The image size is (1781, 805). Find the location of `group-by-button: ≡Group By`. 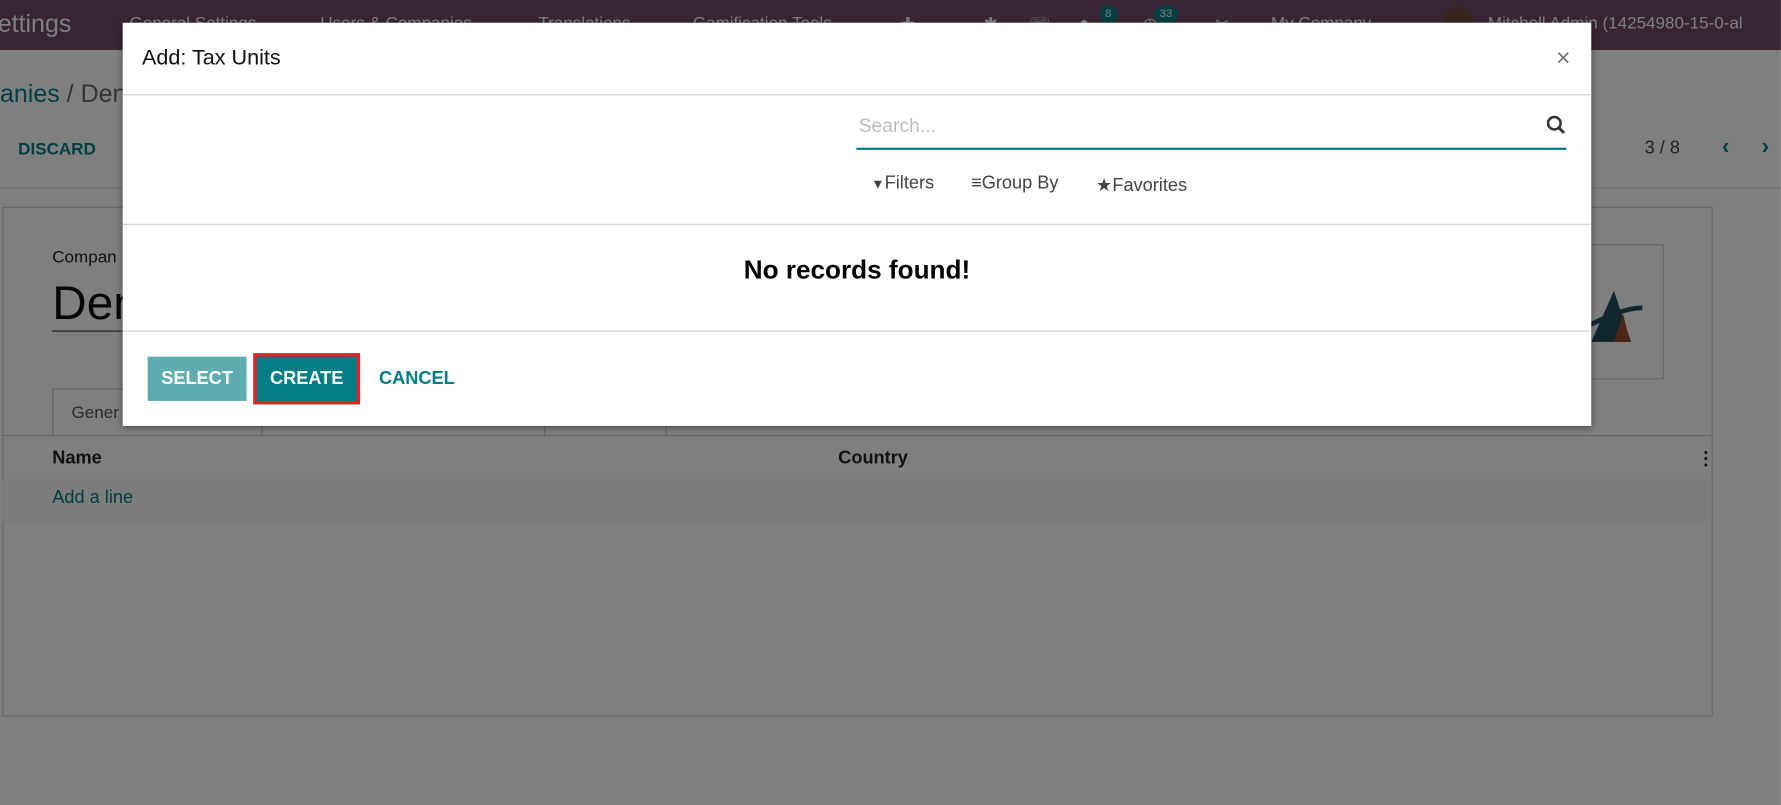

group-by-button: ≡Group By is located at coordinates (1014, 184).